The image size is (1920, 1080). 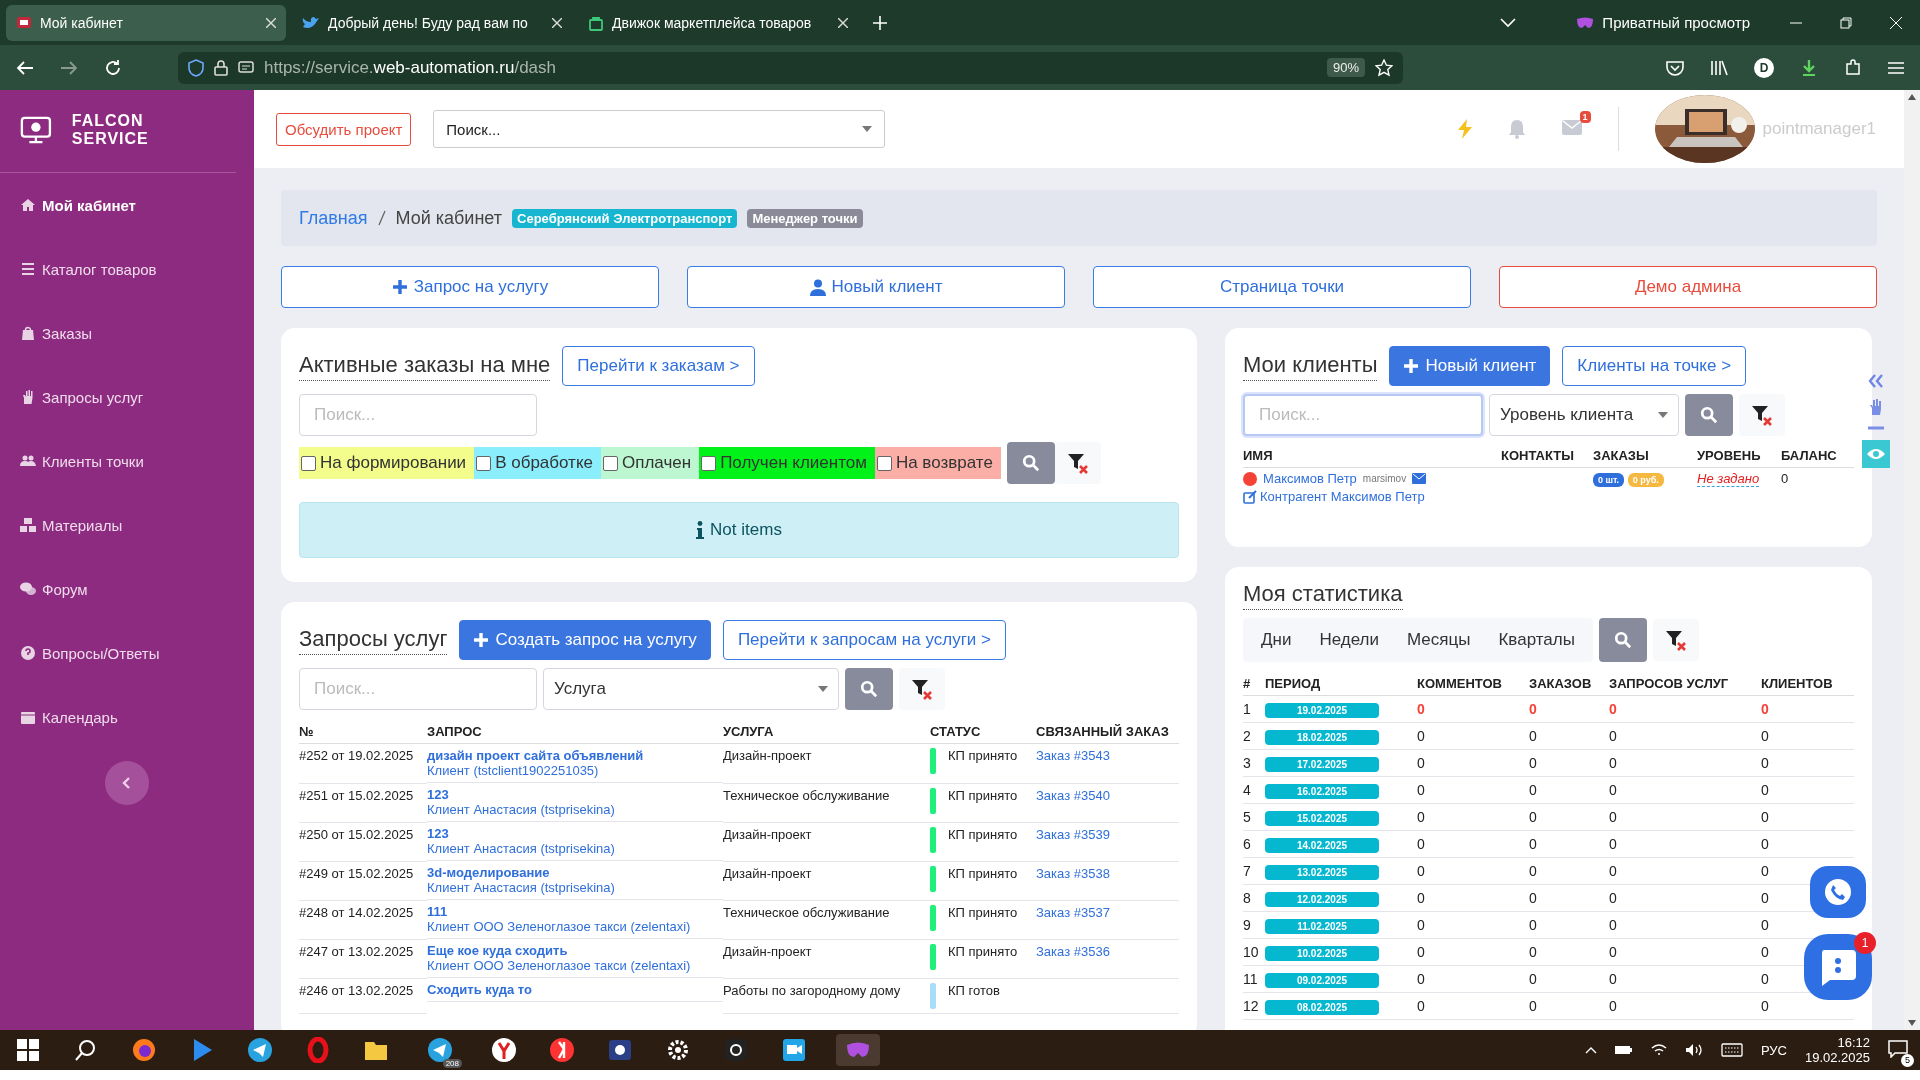 What do you see at coordinates (1623, 1050) in the screenshot?
I see `battery-icon` at bounding box center [1623, 1050].